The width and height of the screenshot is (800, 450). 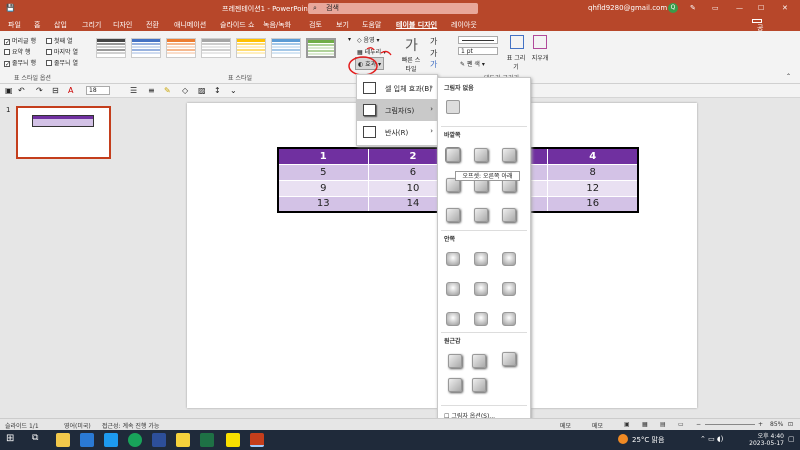 I want to click on table-cell: 16, so click(x=593, y=204).